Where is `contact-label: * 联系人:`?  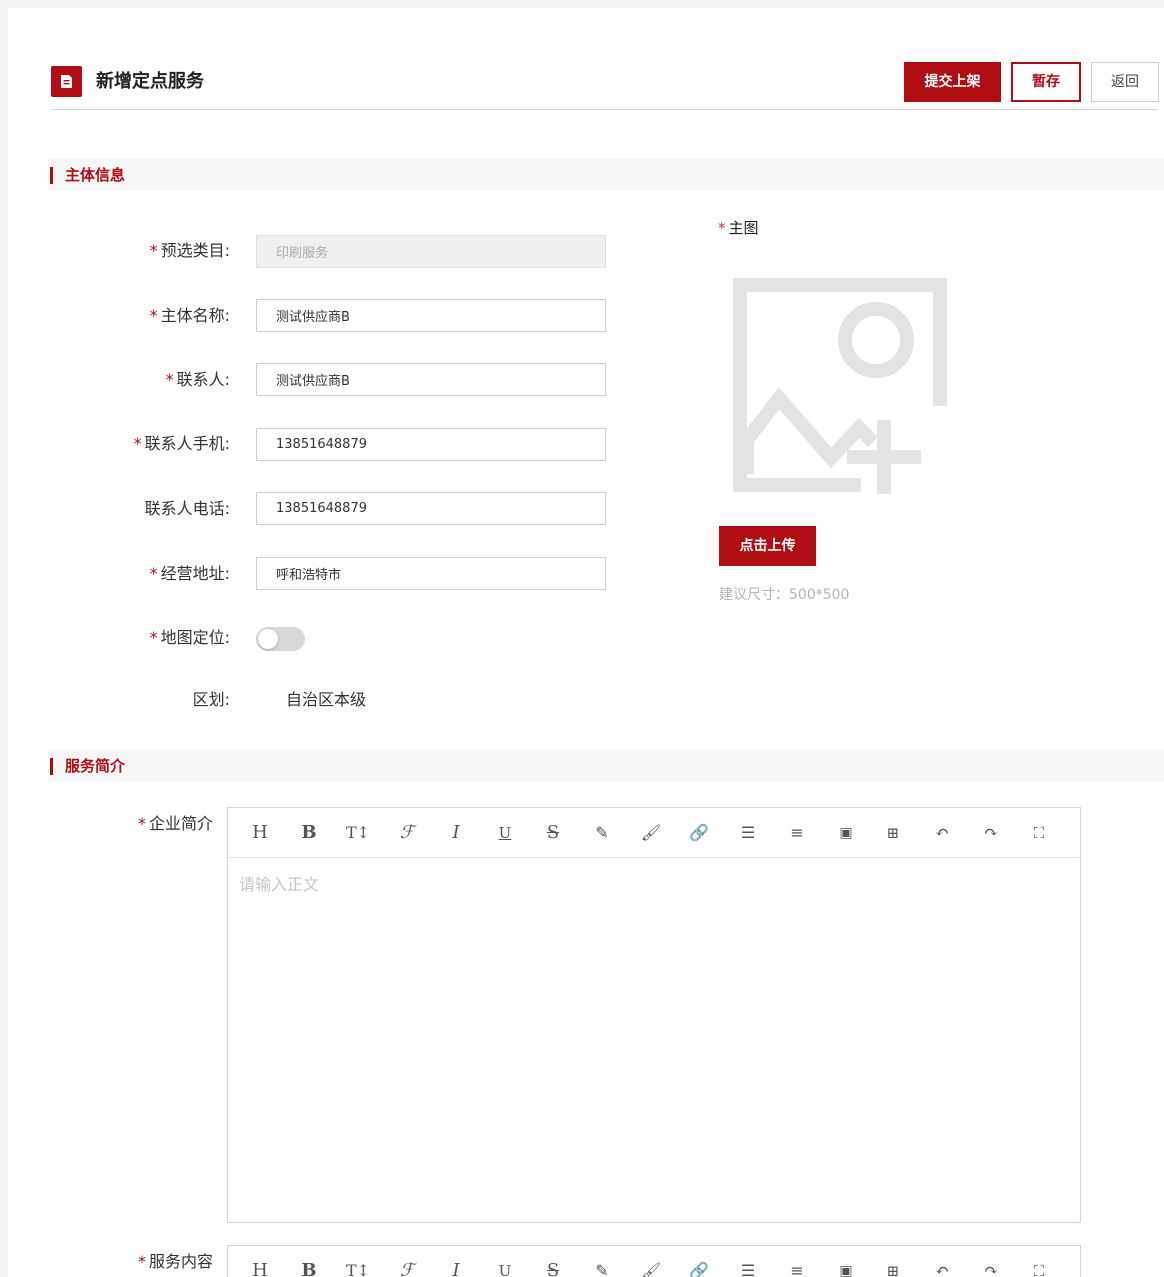 contact-label: * 联系人: is located at coordinates (197, 379).